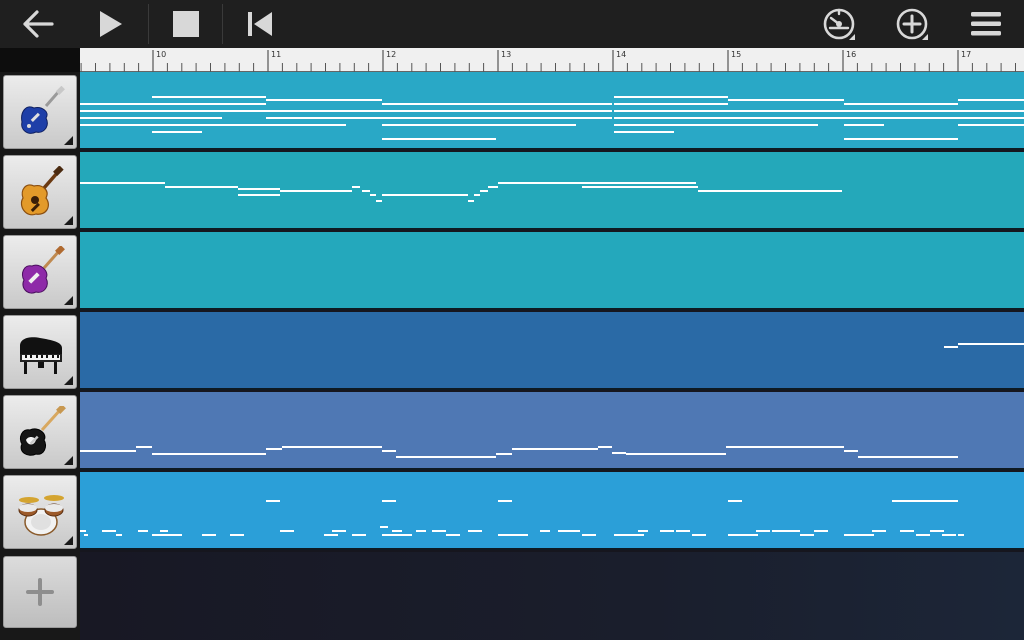 Image resolution: width=1024 pixels, height=640 pixels. I want to click on timeline-ruler: 10 11 12 13 14 15 16 17, so click(552, 60).